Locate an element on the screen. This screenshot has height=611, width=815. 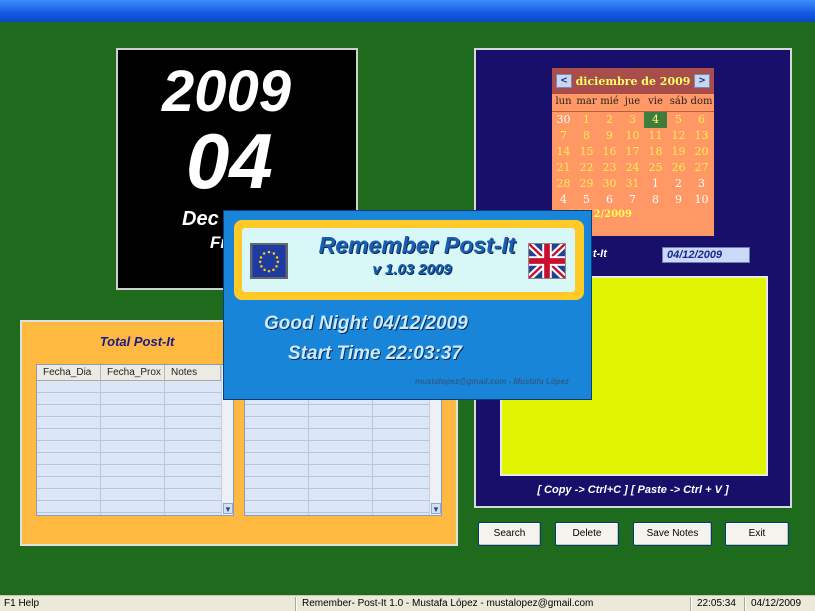
calendar-weekday: mié is located at coordinates (609, 101).